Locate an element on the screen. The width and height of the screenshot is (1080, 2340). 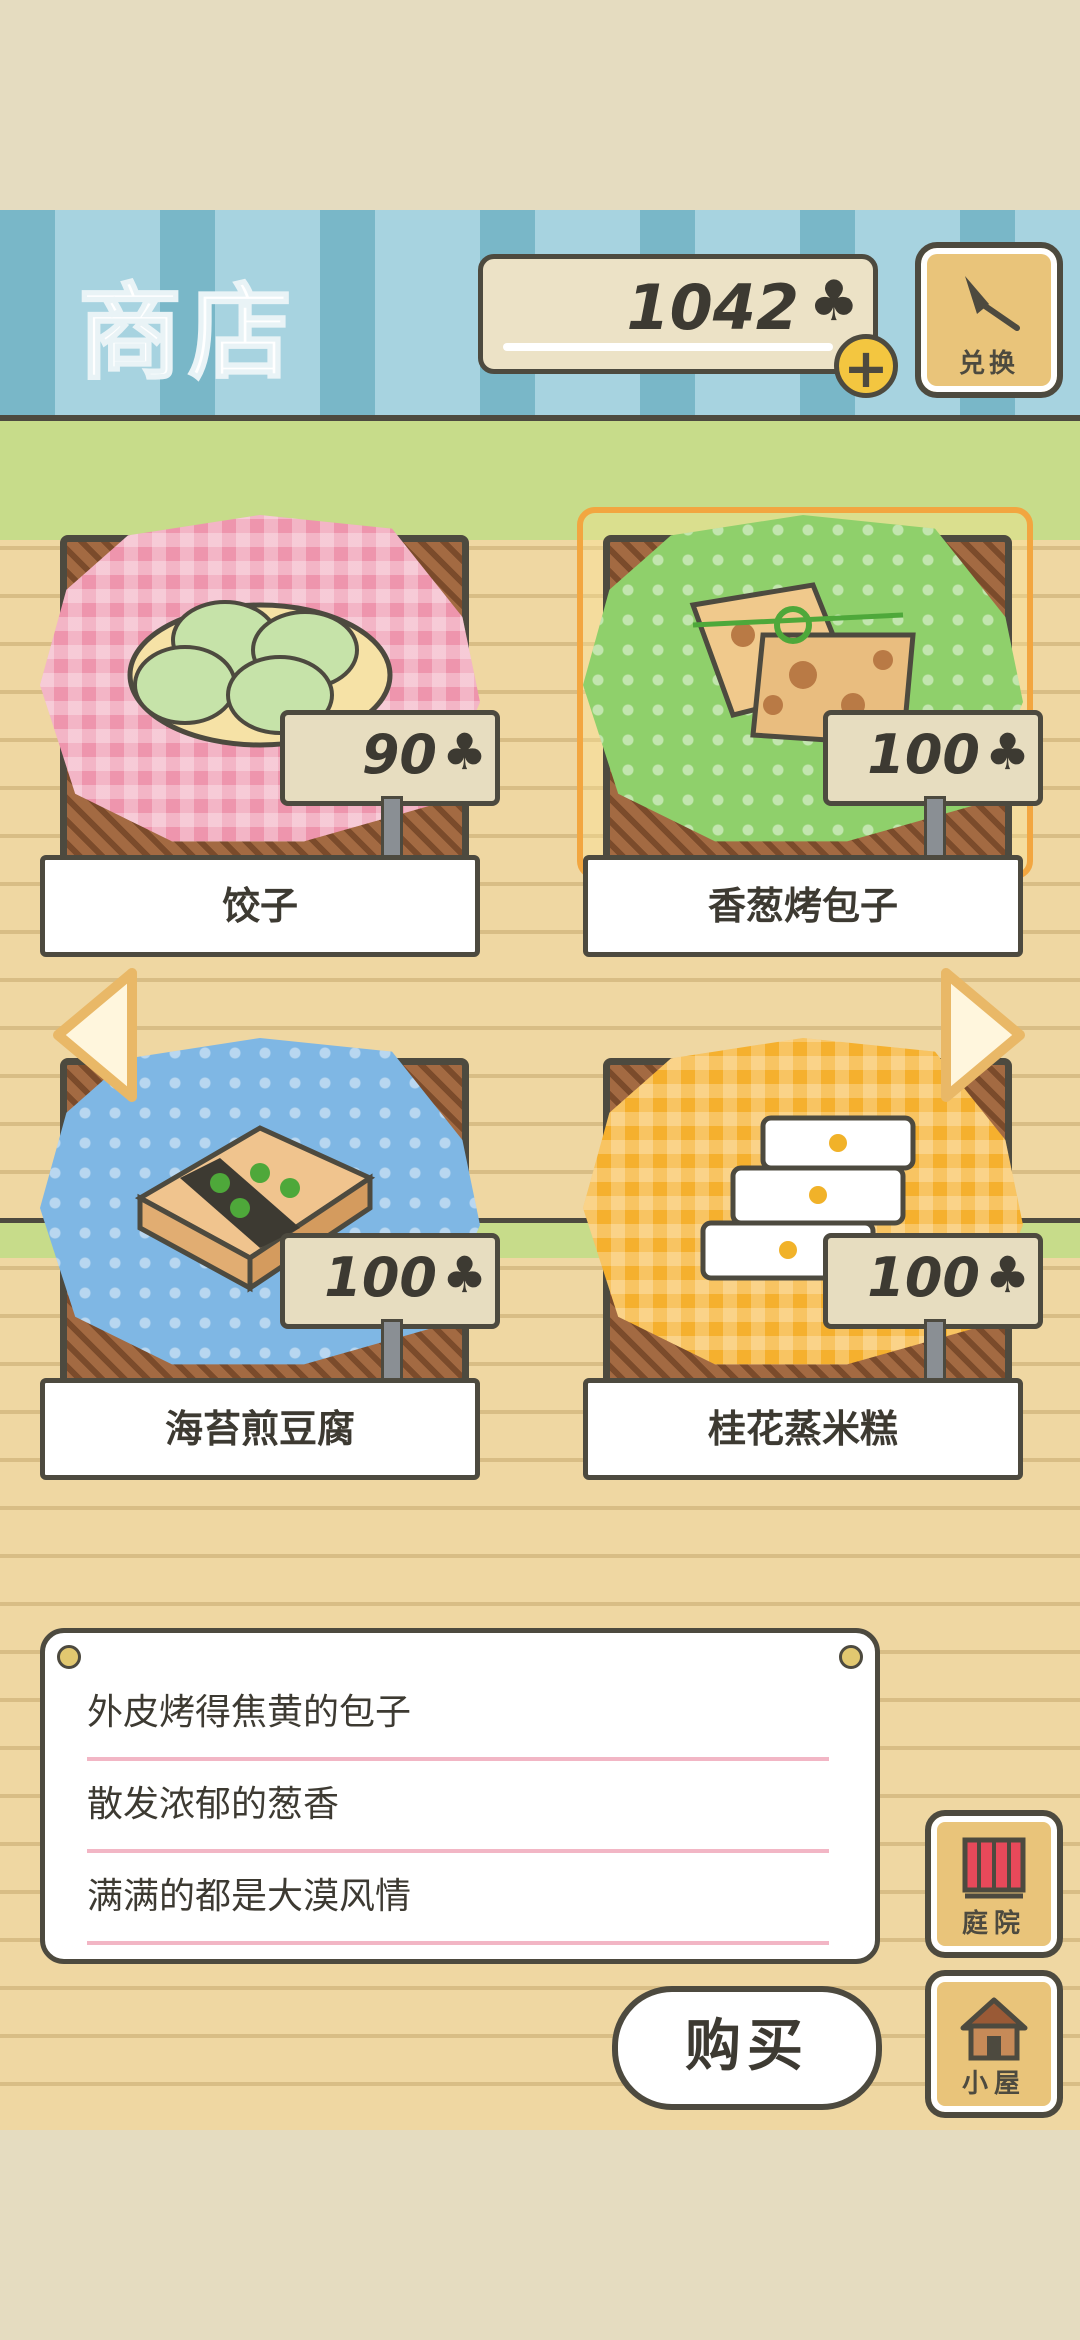
item-name: 桂花蒸米糕 is located at coordinates (803, 1429).